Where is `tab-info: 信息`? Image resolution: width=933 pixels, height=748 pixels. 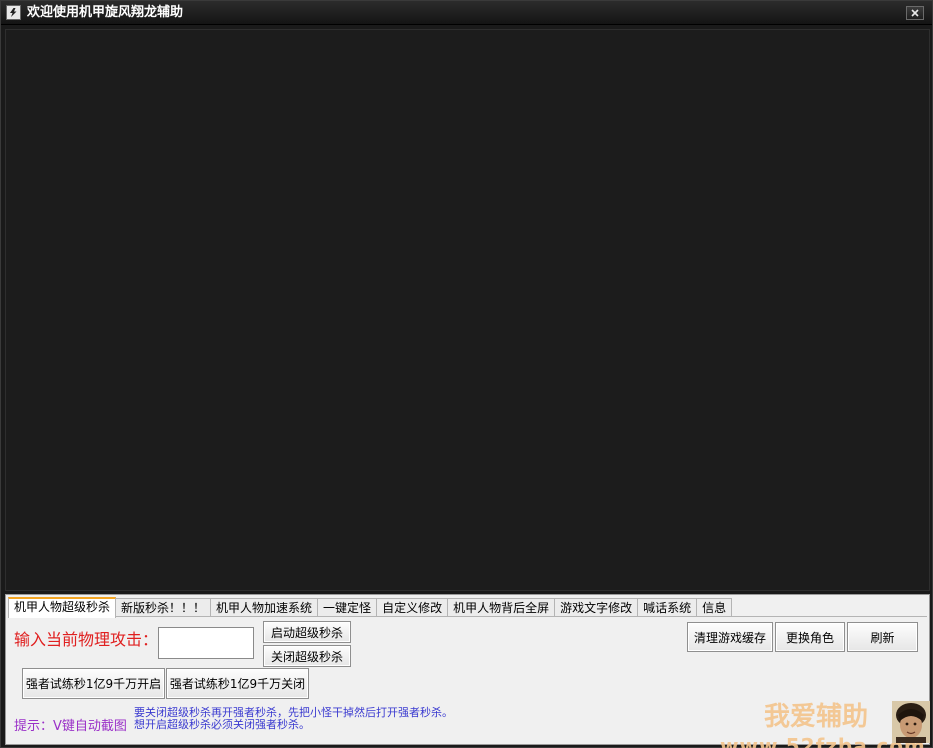
tab-info: 信息 is located at coordinates (714, 607).